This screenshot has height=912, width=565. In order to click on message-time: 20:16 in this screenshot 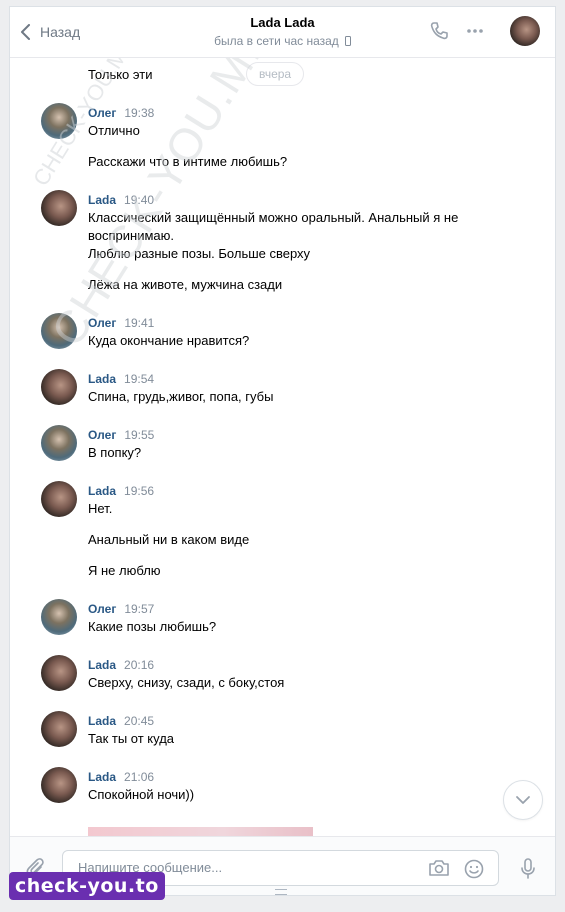, I will do `click(139, 665)`.